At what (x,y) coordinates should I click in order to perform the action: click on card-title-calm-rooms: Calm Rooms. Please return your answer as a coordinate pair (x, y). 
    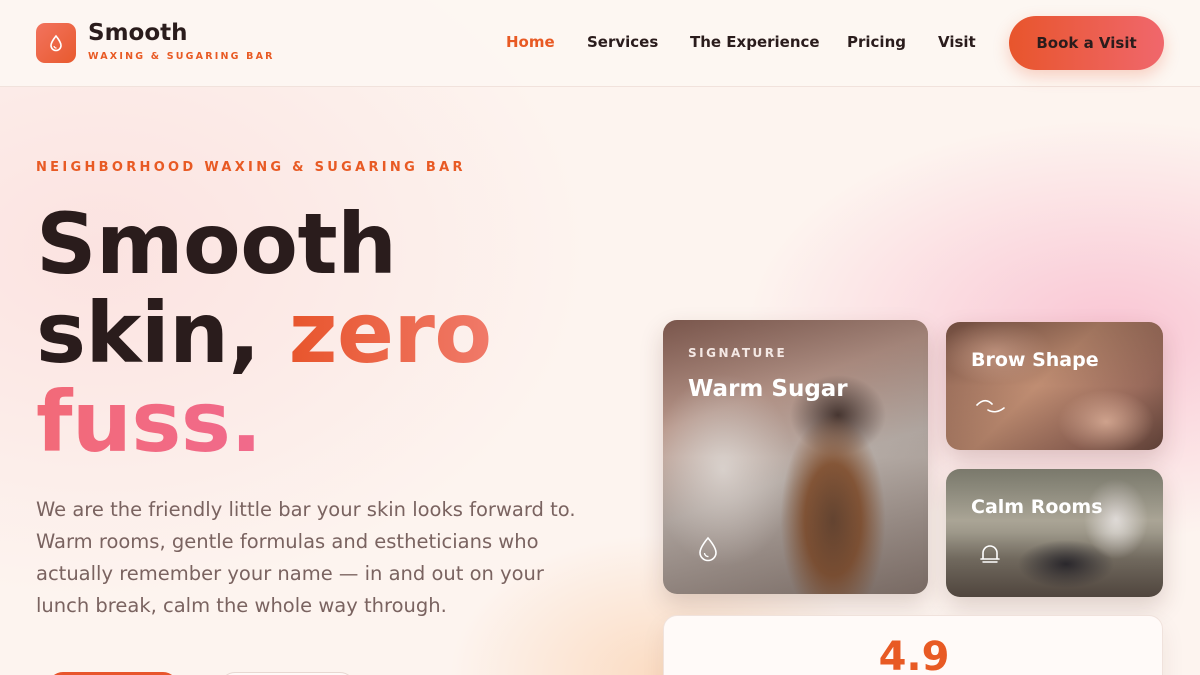
    Looking at the image, I should click on (1037, 507).